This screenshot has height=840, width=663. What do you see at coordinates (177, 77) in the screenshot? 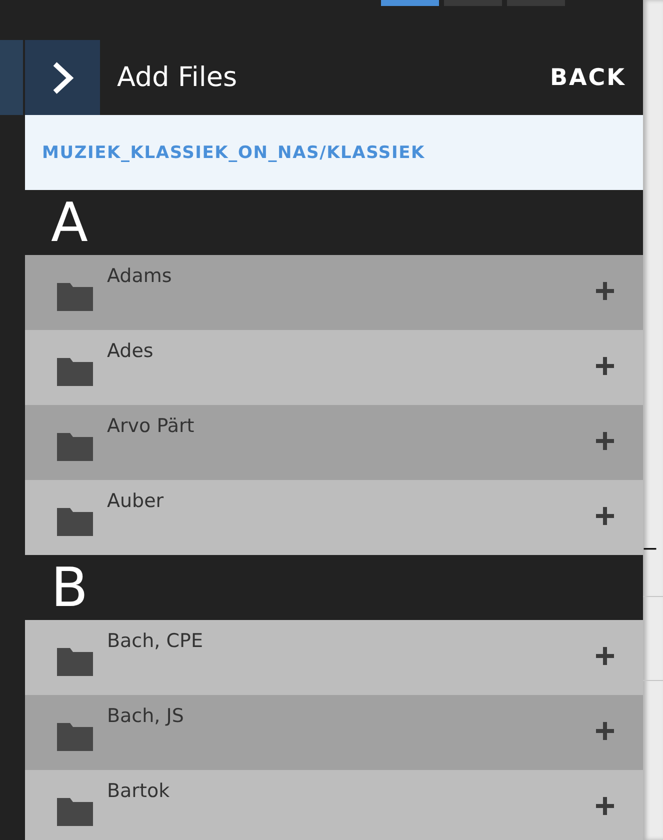
I see `panel-title: Add Files` at bounding box center [177, 77].